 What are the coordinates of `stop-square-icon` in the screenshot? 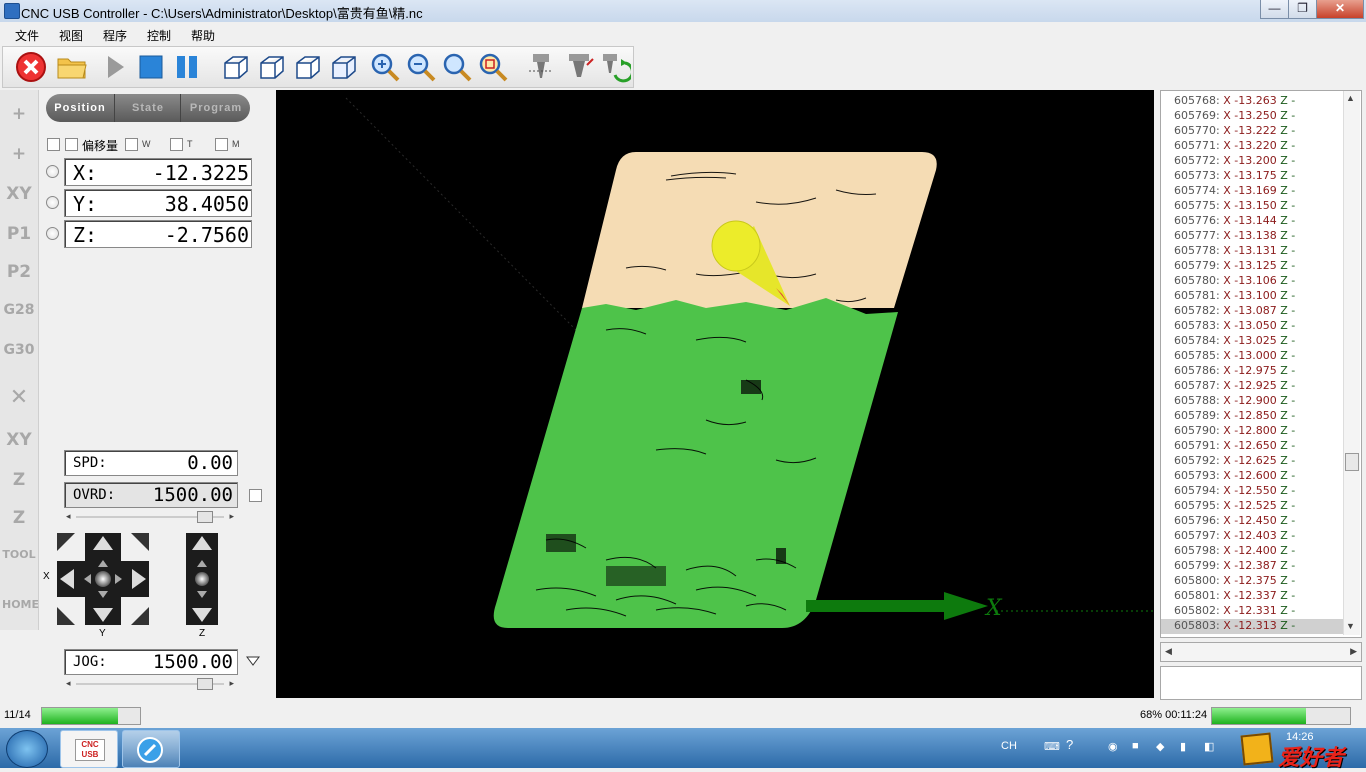 It's located at (151, 67).